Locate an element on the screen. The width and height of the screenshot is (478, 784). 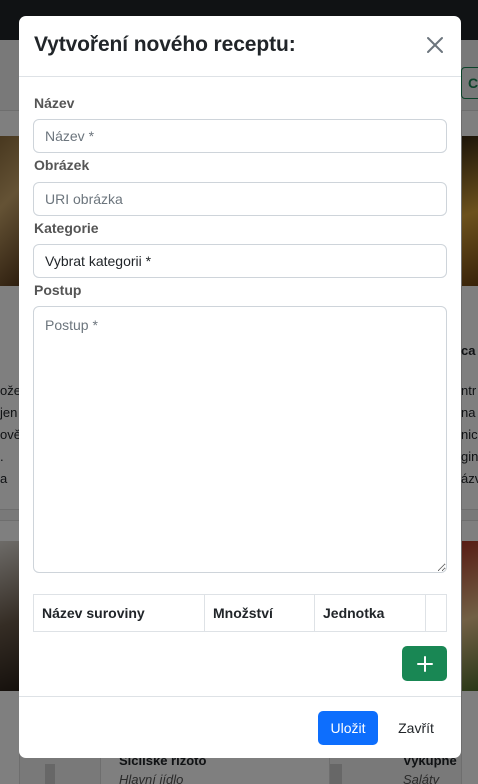
category-select: Vybrat kategorii * is located at coordinates (240, 261).